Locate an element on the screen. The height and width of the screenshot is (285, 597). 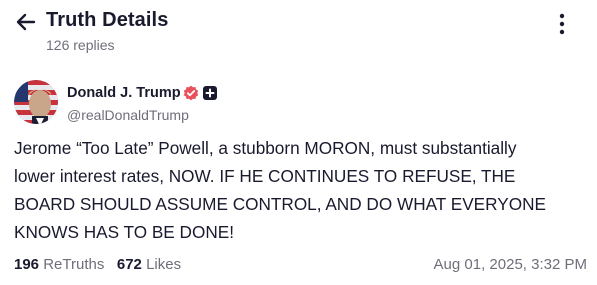
verified-badge-icon is located at coordinates (191, 93).